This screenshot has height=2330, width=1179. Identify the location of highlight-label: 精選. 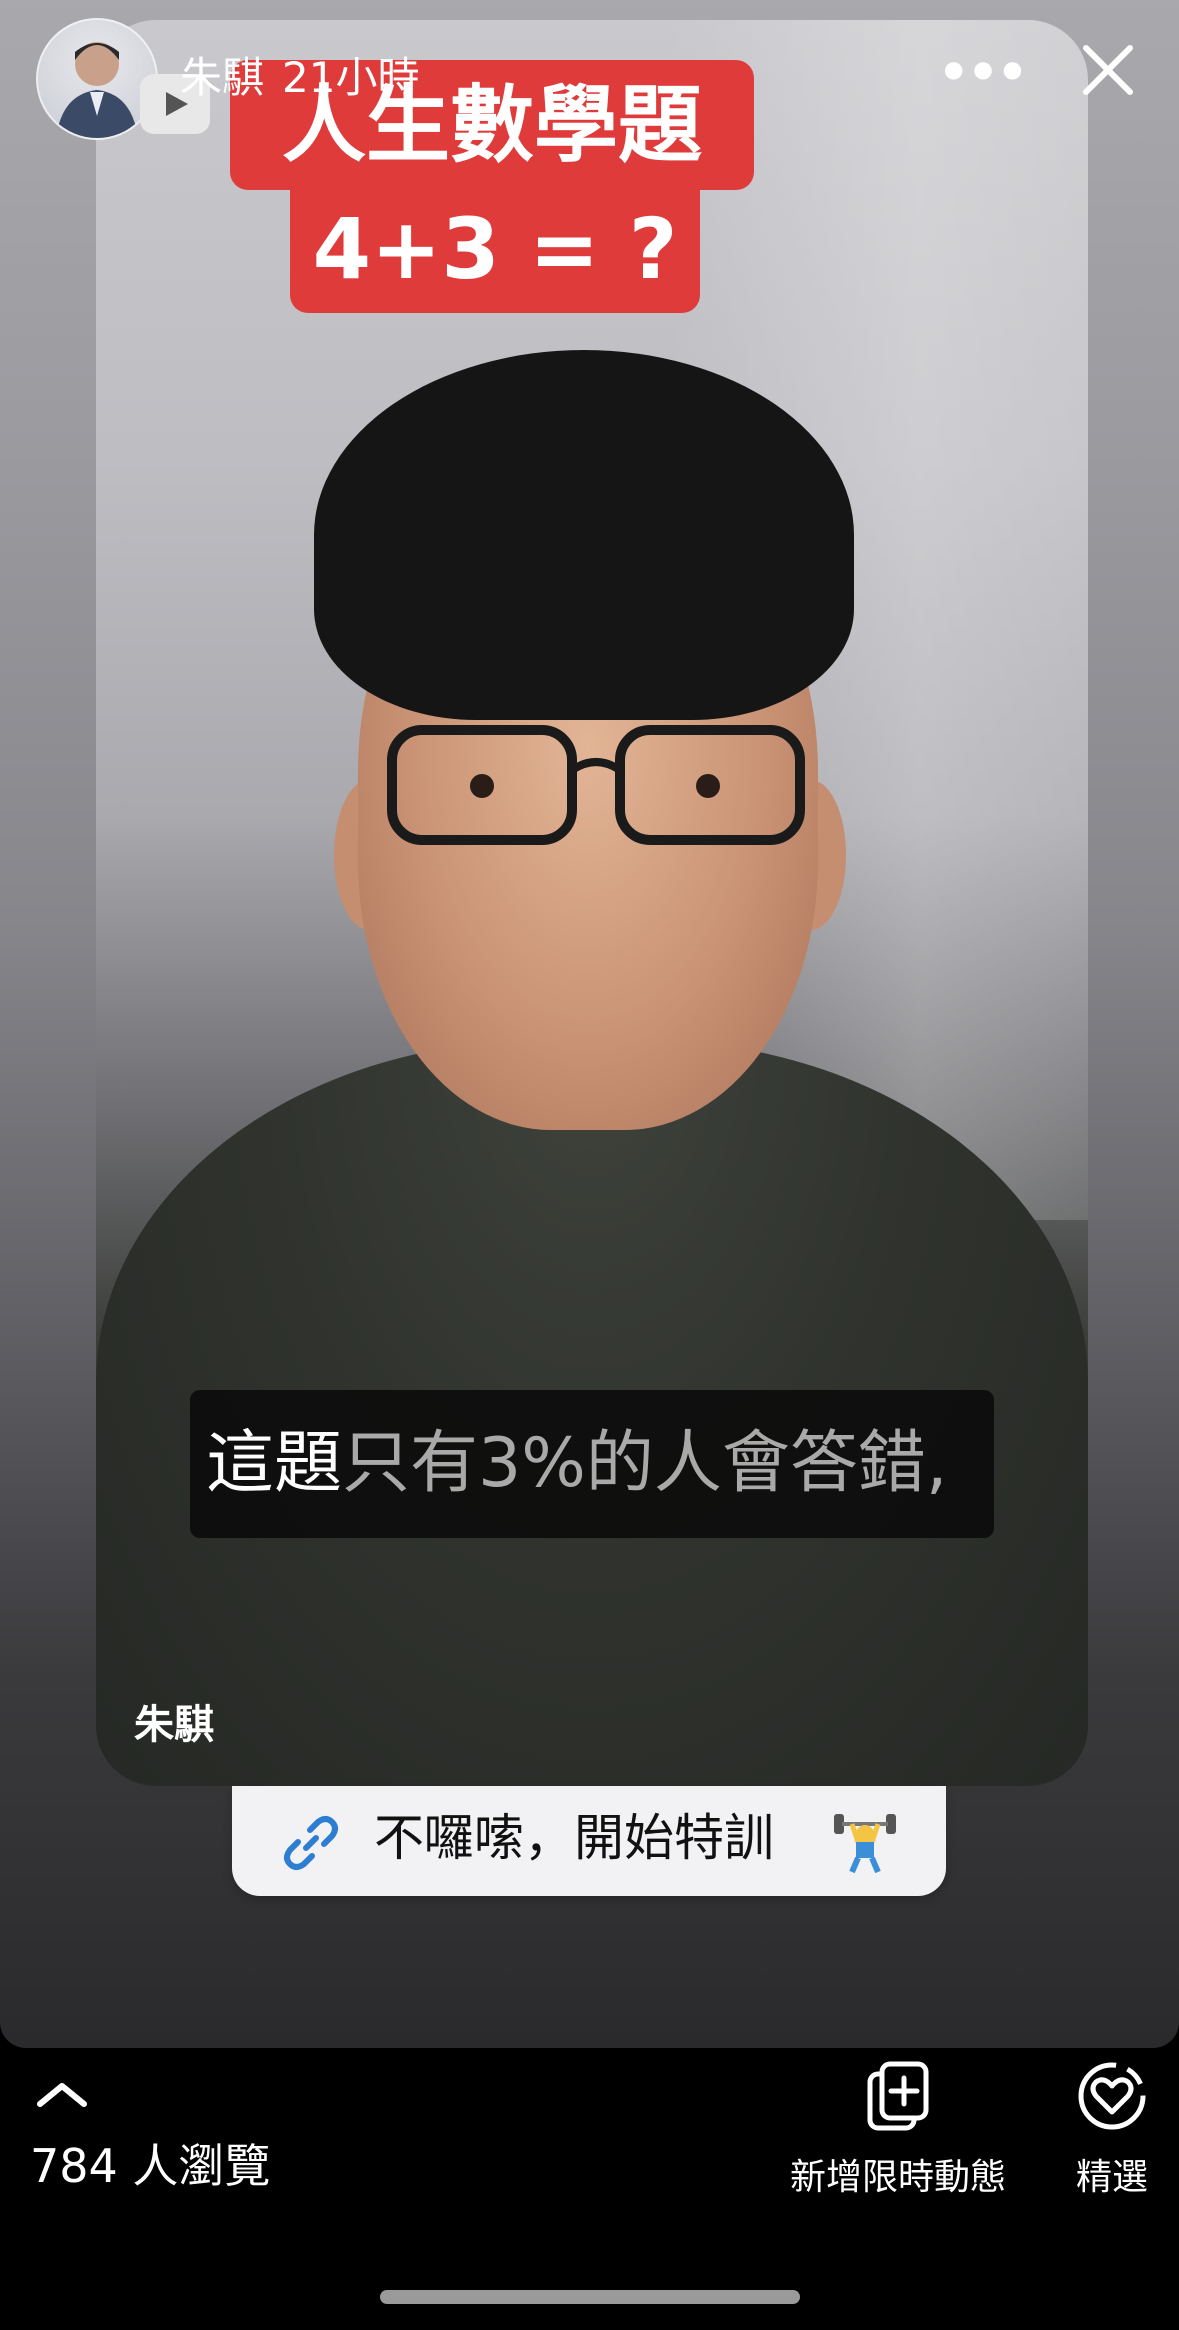
(1112, 2174).